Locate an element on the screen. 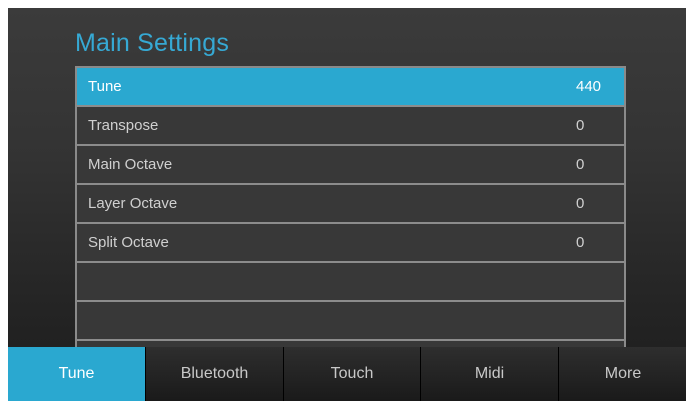  settings-row-split-octave: Split Octave 0 is located at coordinates (350, 243).